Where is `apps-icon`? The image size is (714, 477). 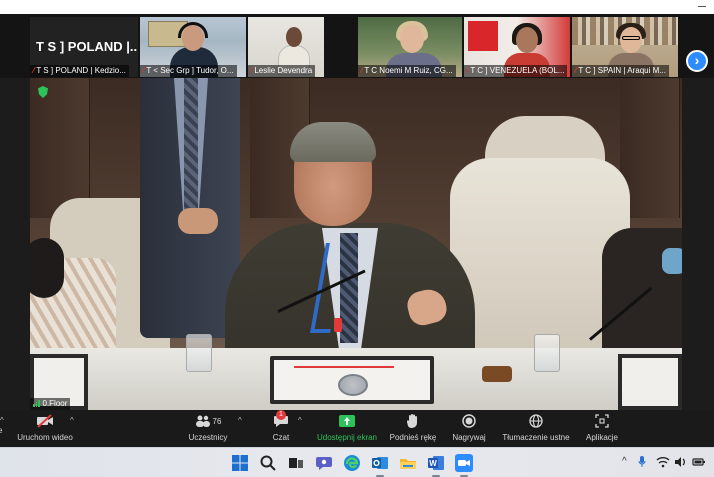
apps-icon is located at coordinates (602, 421).